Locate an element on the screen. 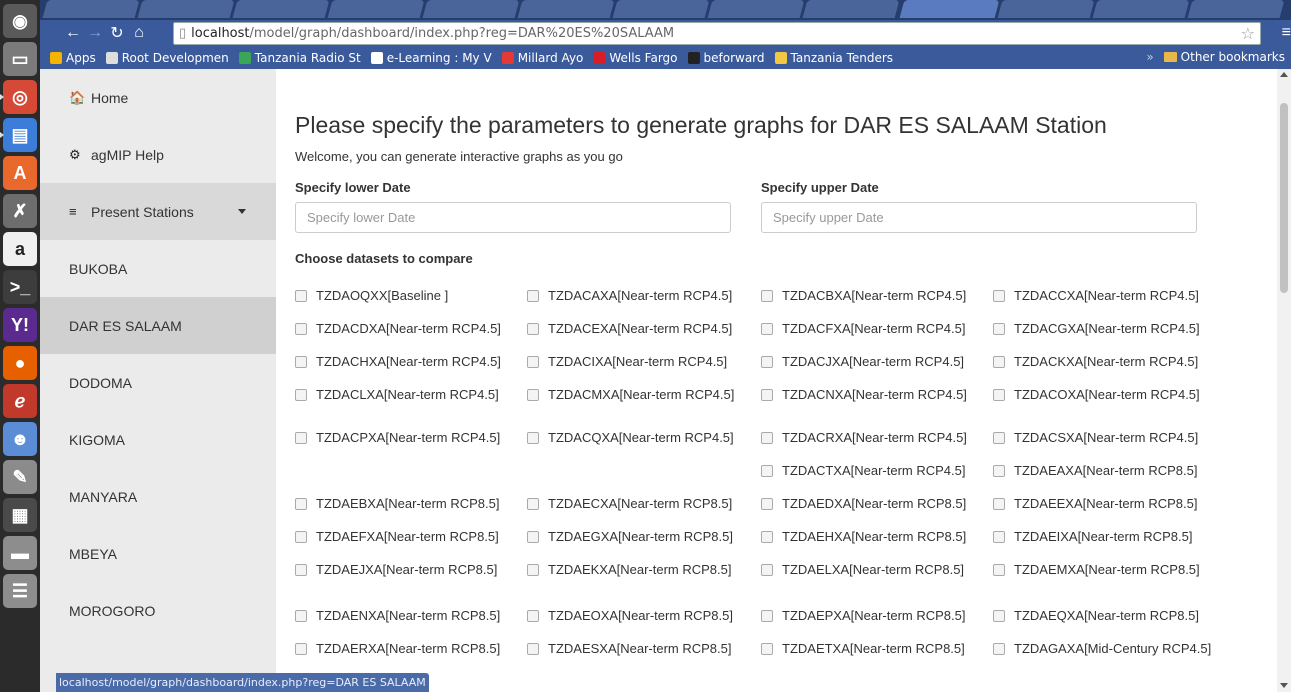 This screenshot has width=1291, height=692. page-scrollbar is located at coordinates (1284, 380).